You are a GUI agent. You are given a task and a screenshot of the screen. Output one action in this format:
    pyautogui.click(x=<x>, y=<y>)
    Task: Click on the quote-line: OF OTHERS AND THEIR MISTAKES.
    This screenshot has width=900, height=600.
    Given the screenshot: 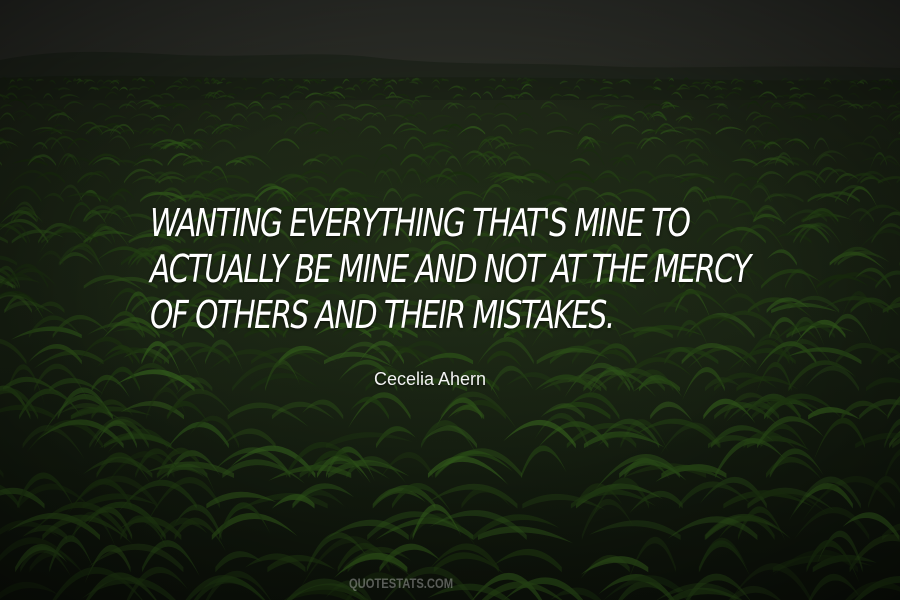 What is the action you would take?
    pyautogui.click(x=382, y=315)
    